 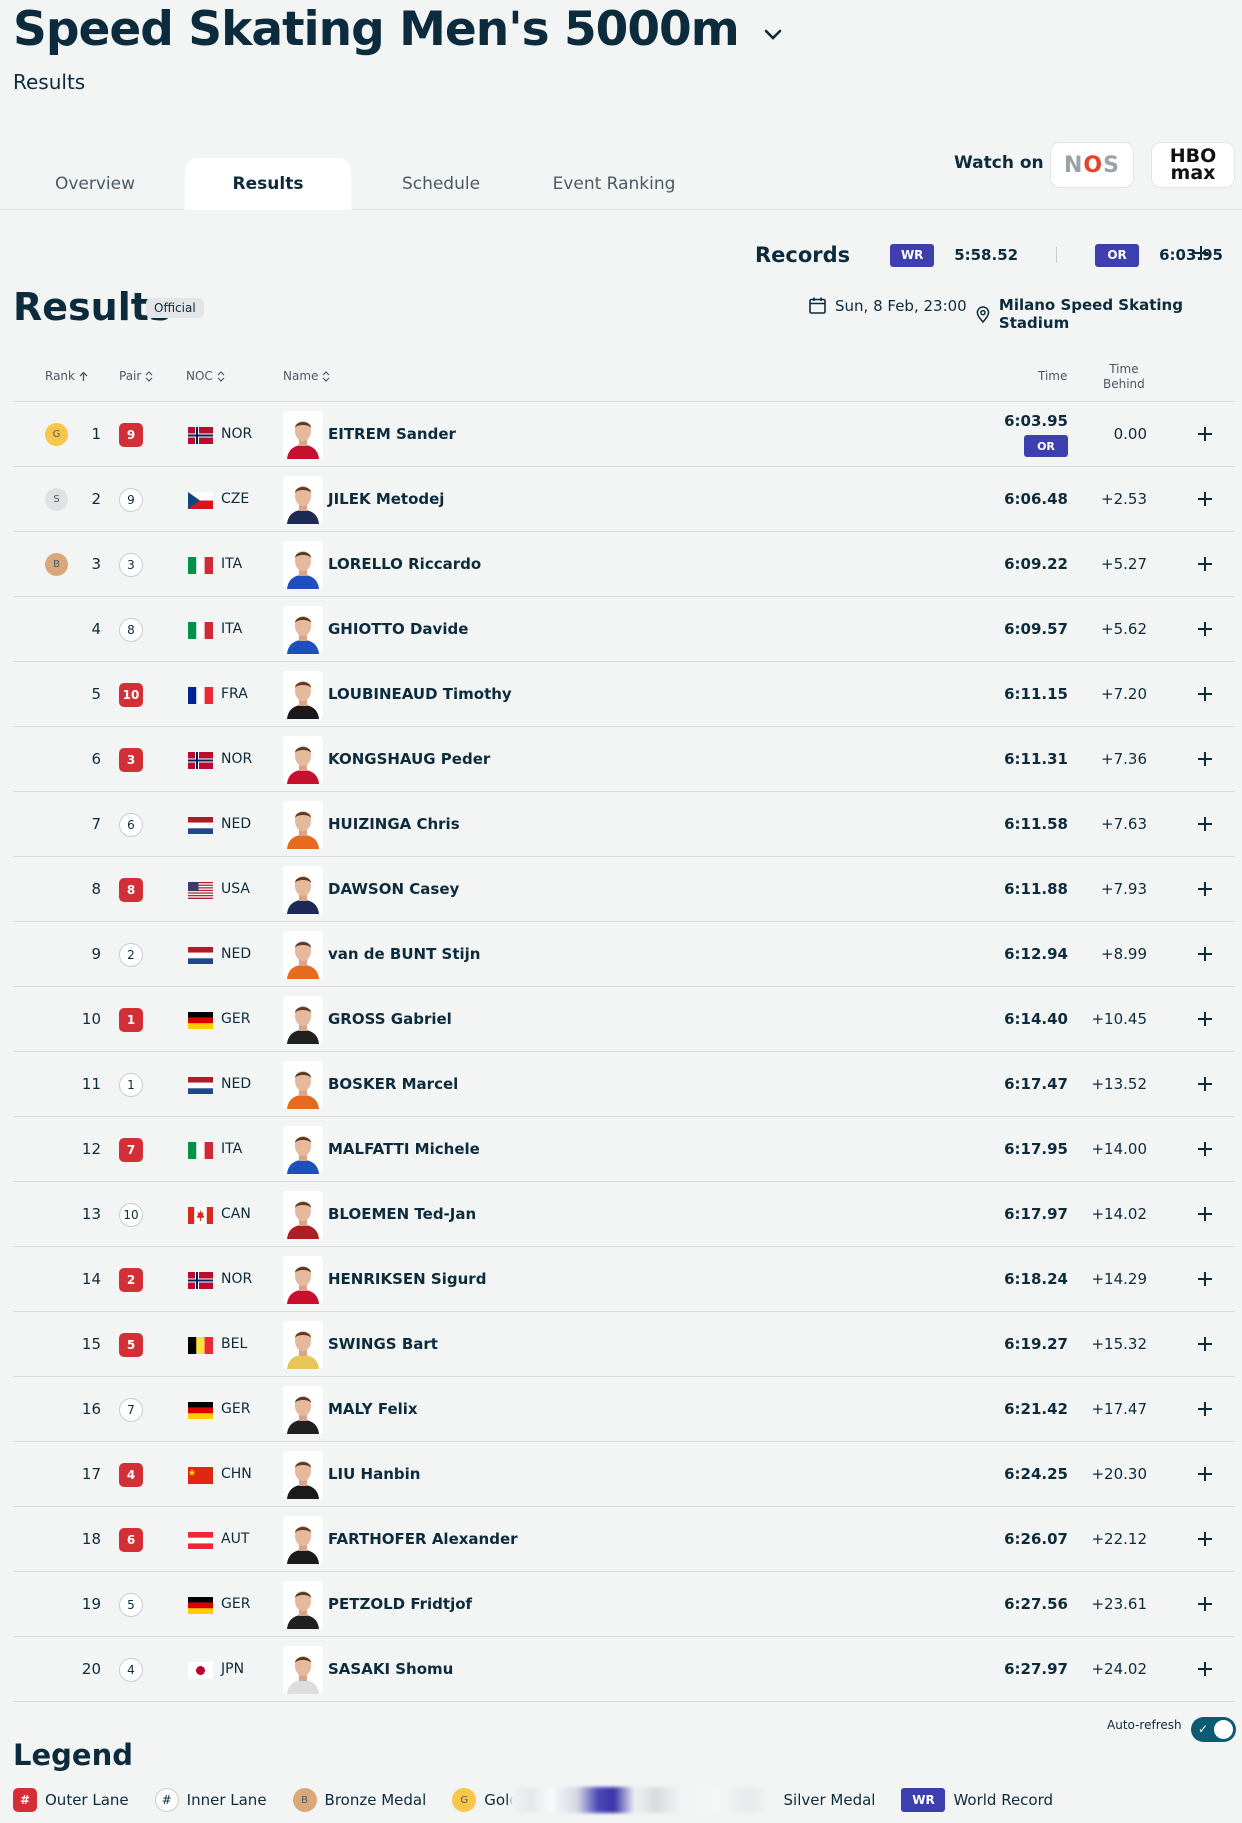 I want to click on tab-results: Results, so click(x=268, y=184).